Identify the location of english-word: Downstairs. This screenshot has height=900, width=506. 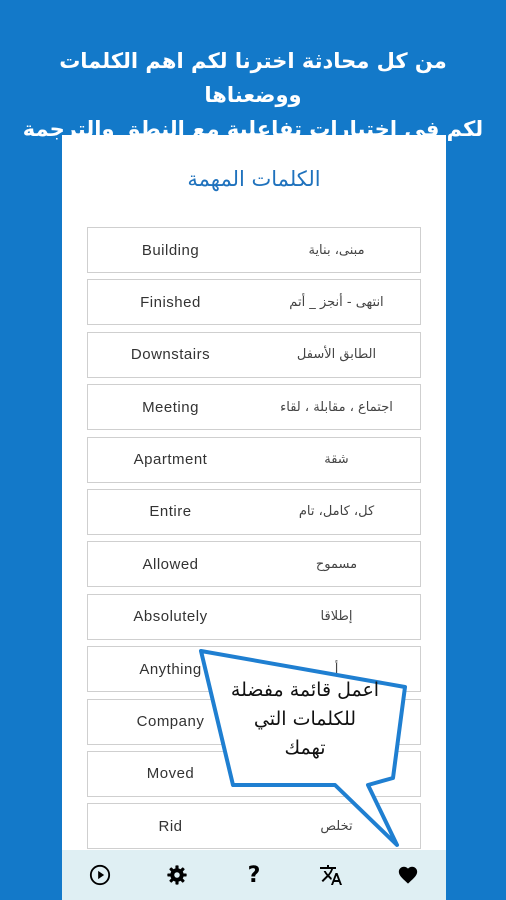
(170, 355).